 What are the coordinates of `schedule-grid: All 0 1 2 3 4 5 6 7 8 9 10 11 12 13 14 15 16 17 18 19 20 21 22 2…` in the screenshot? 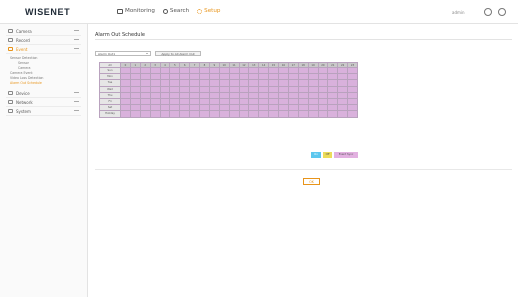 It's located at (228, 90).